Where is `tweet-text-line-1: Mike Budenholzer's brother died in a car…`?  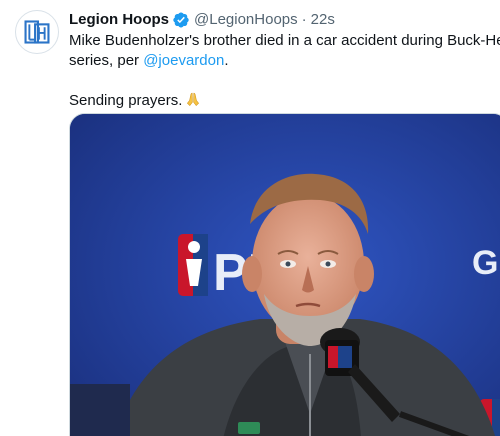
tweet-text-line-1: Mike Budenholzer's brother died in a car… is located at coordinates (284, 40).